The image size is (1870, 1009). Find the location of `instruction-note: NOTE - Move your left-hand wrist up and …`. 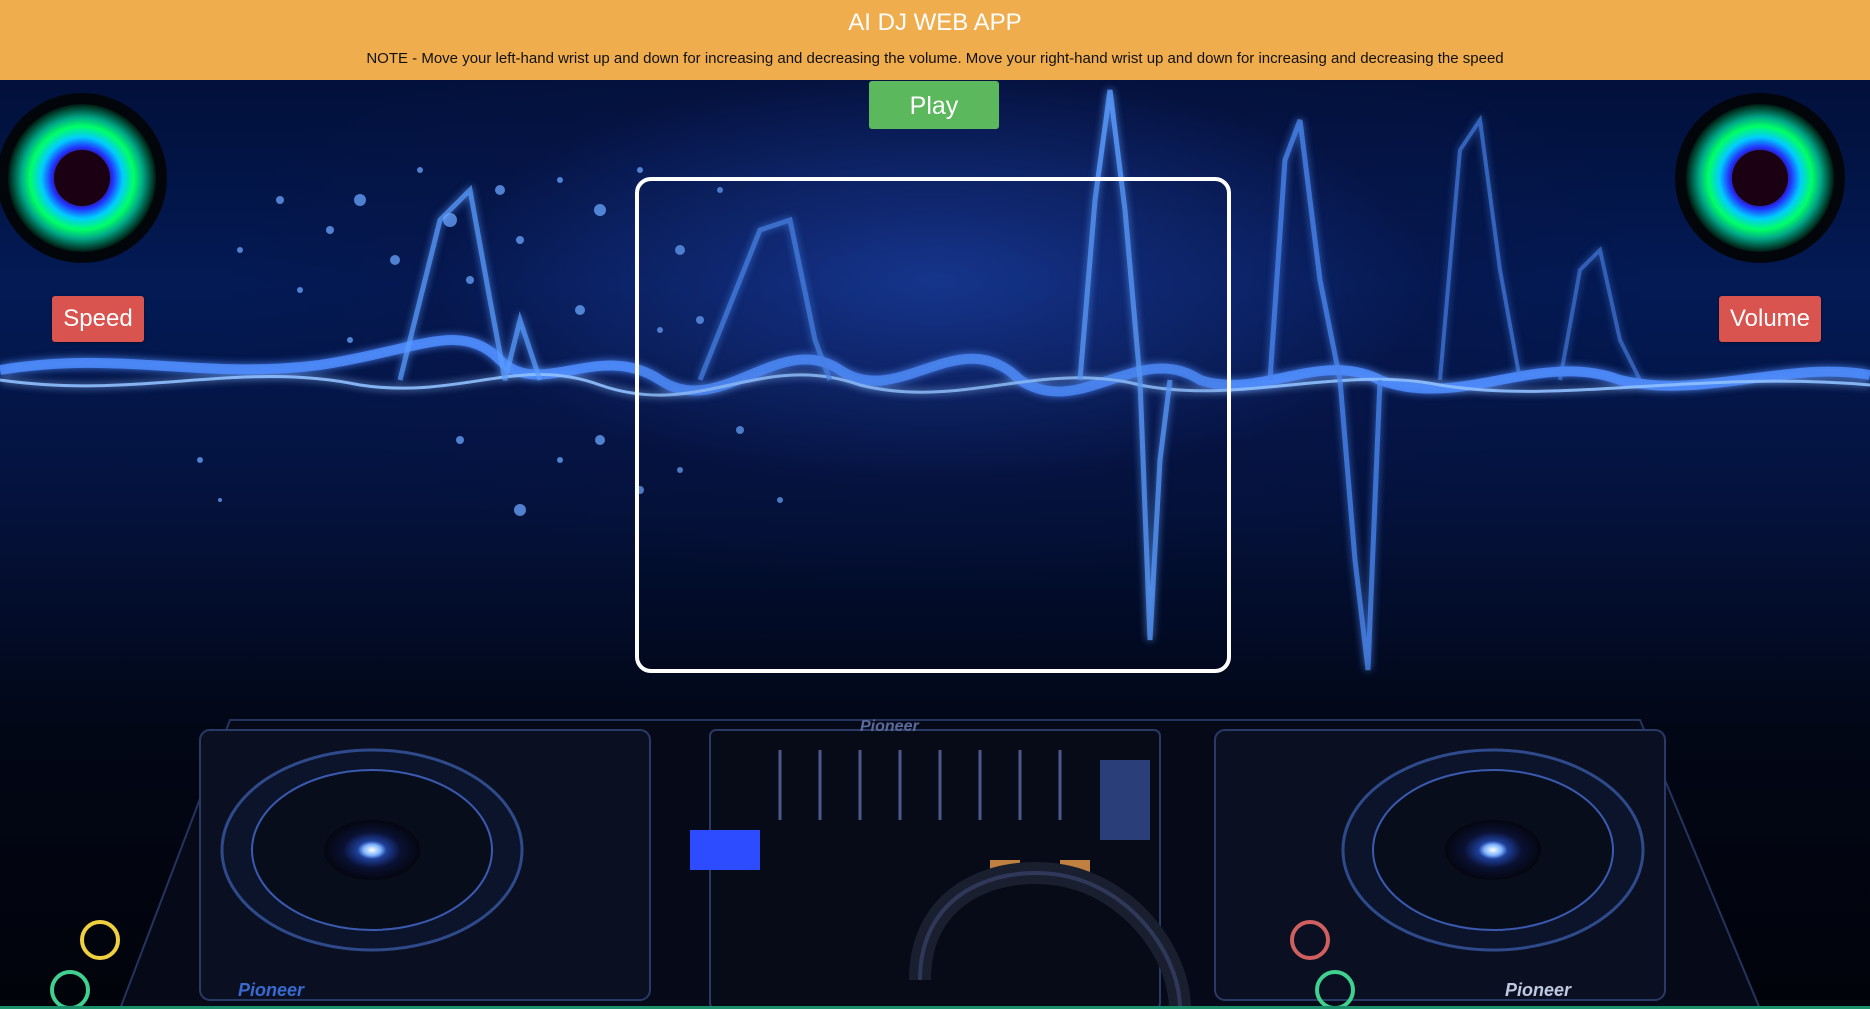

instruction-note: NOTE - Move your left-hand wrist up and … is located at coordinates (935, 58).